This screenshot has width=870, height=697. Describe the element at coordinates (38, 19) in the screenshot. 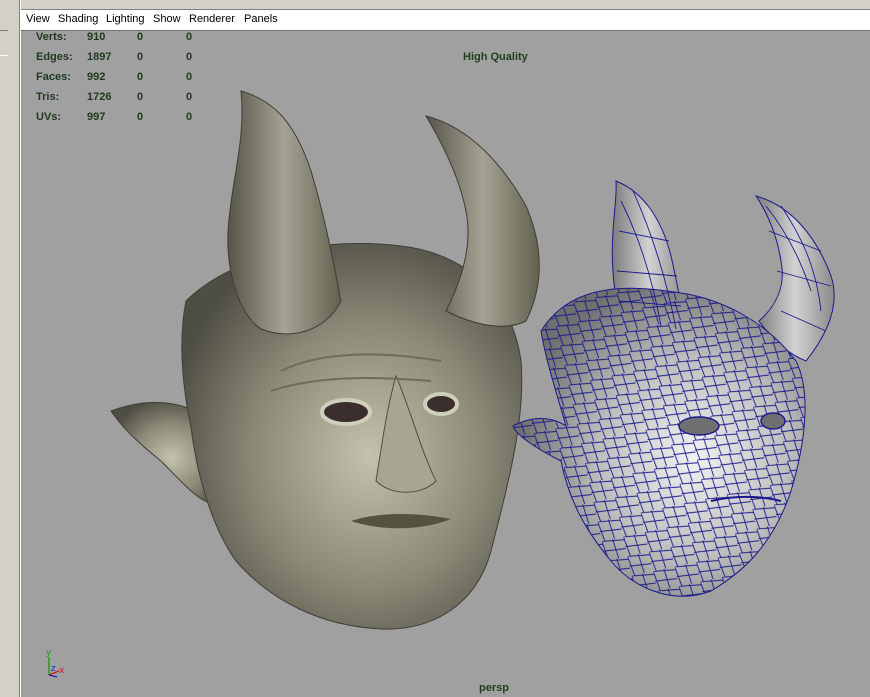

I see `menu-view: View` at that location.